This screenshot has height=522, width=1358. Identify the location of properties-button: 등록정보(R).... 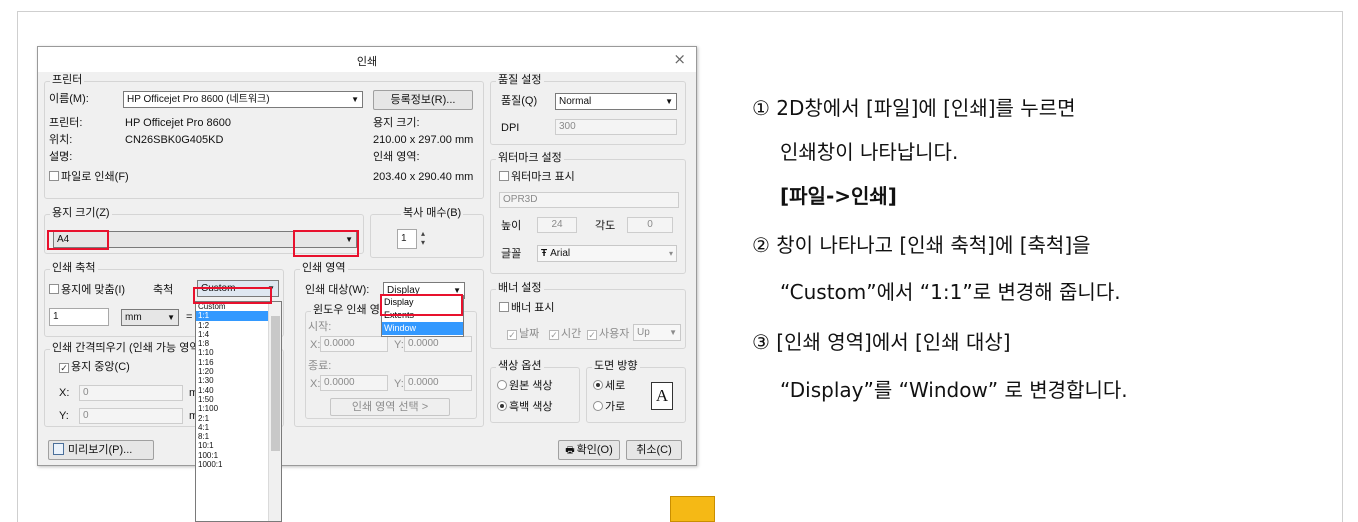
(423, 100).